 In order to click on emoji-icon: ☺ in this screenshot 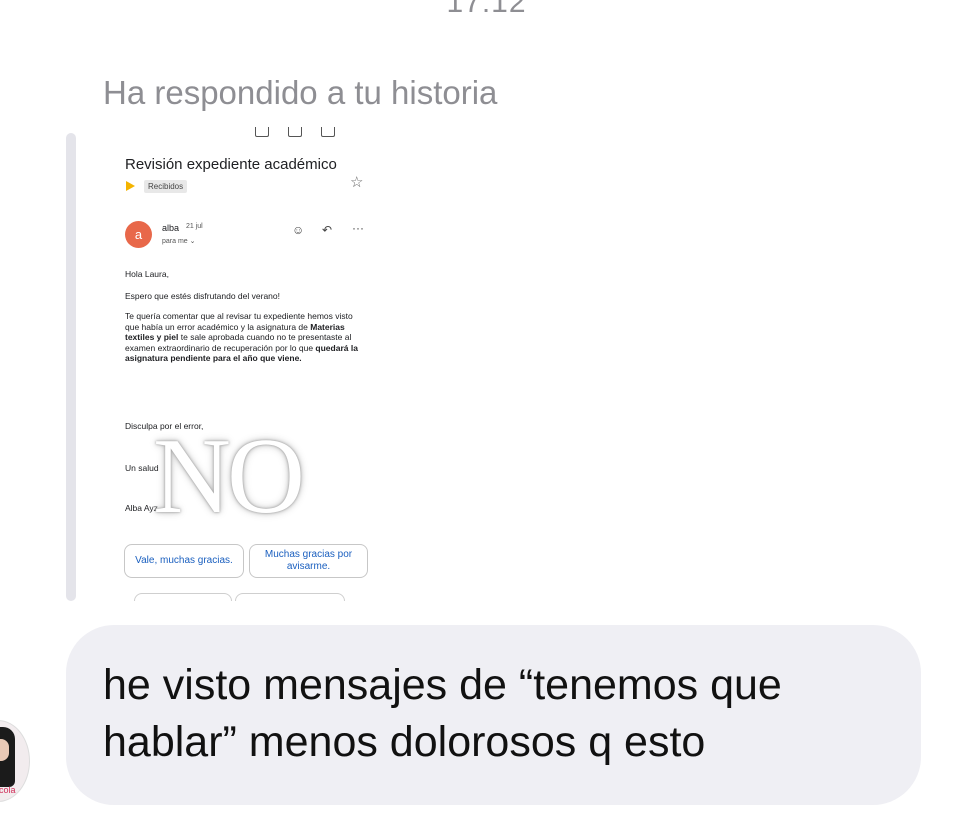, I will do `click(298, 230)`.